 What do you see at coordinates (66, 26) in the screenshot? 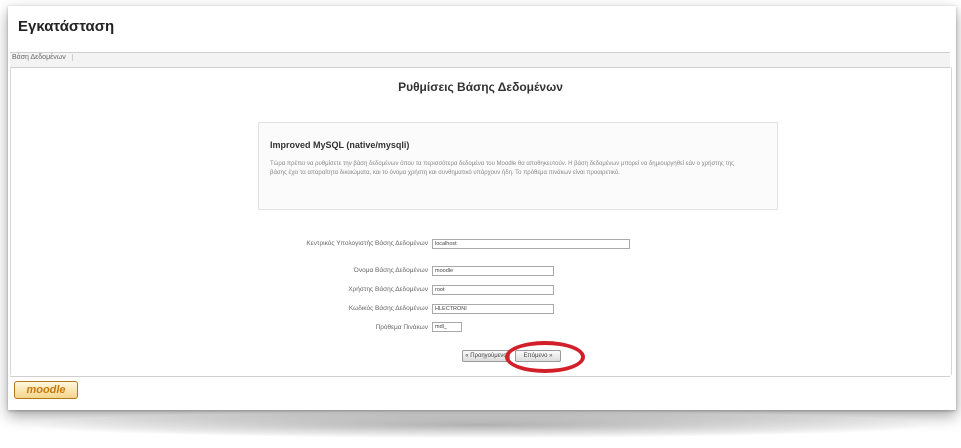
I see `page-title: Εγκατάσταση` at bounding box center [66, 26].